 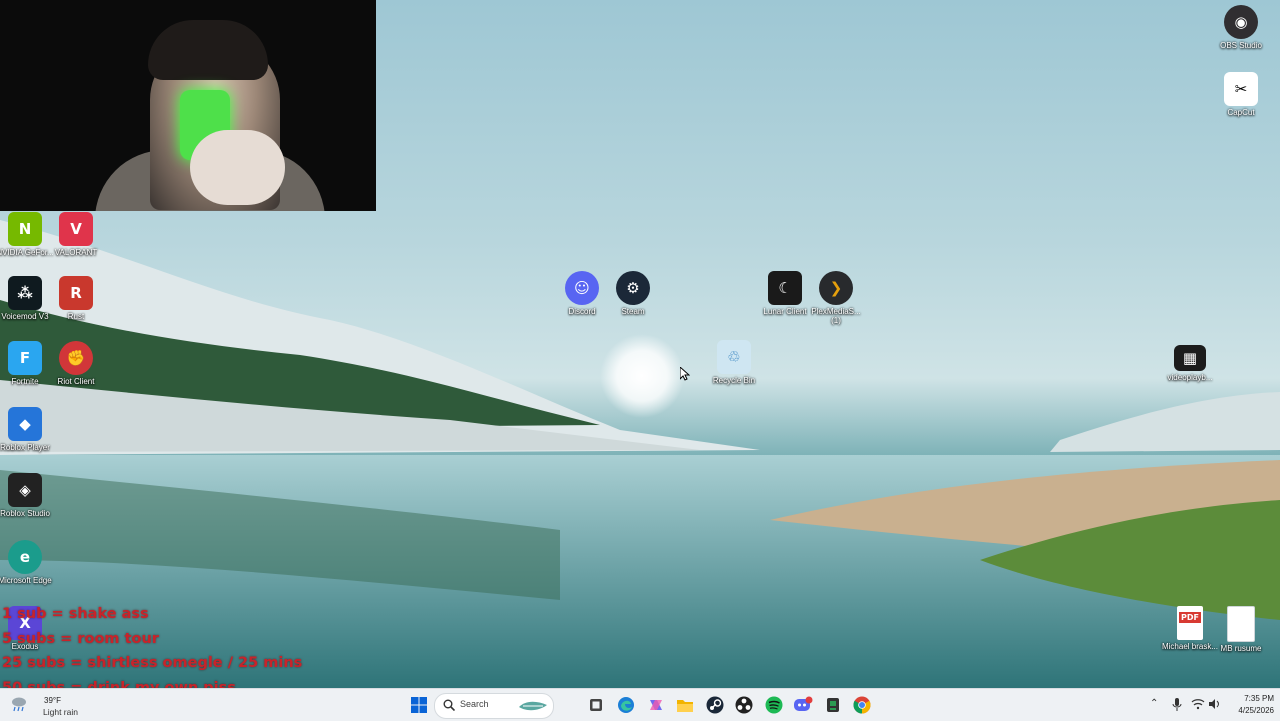 What do you see at coordinates (52, 700) in the screenshot?
I see `weather-temp: 39°F` at bounding box center [52, 700].